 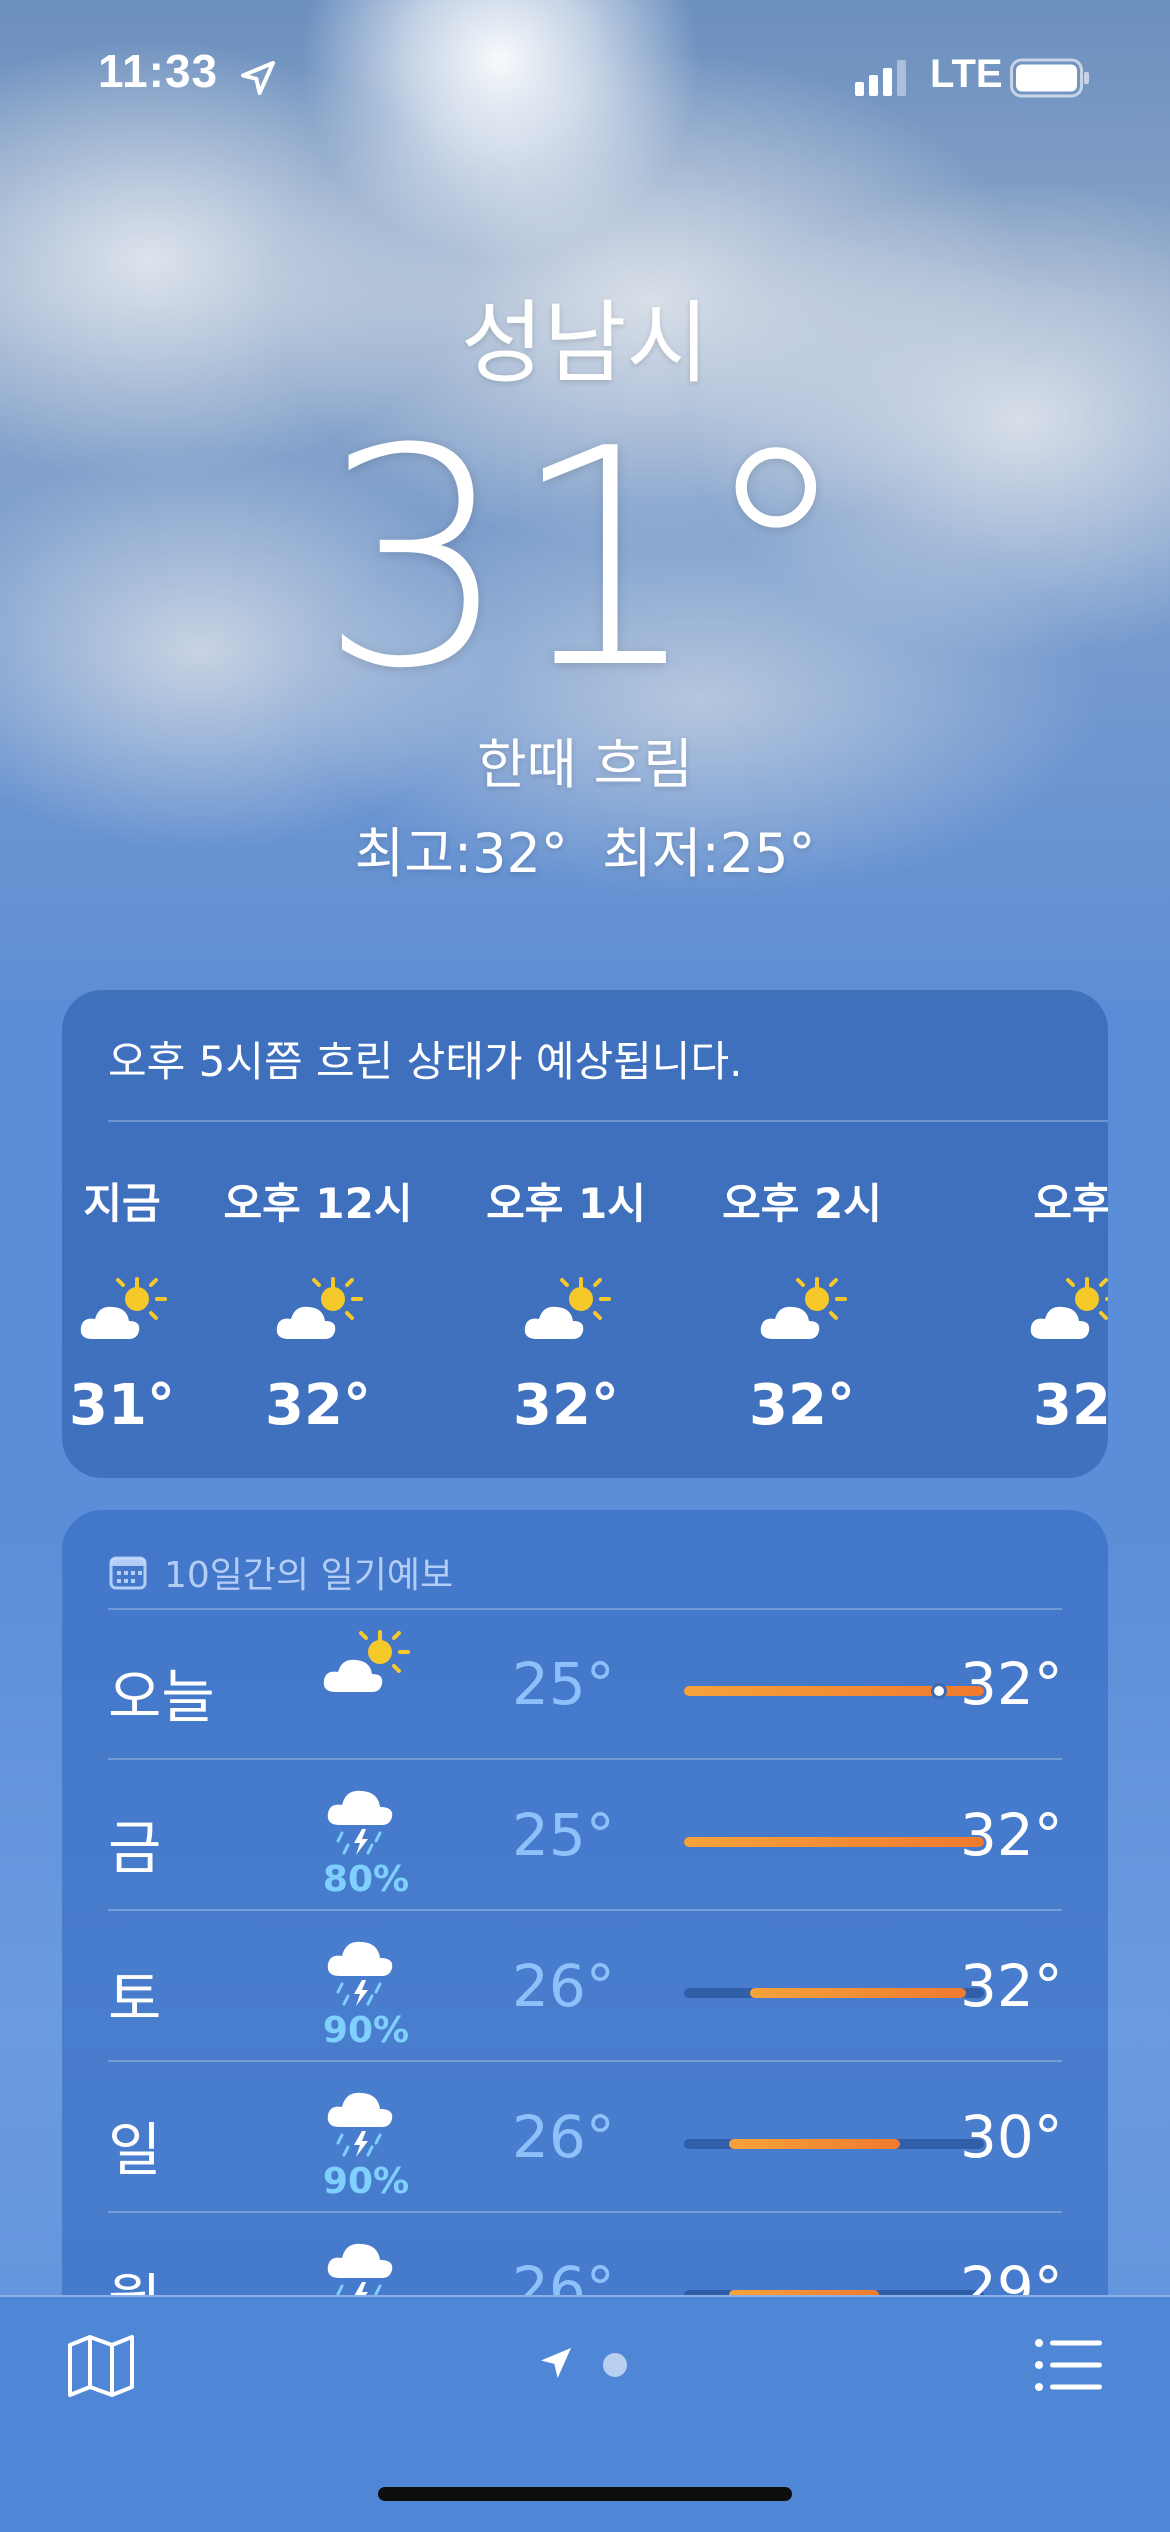 What do you see at coordinates (966, 74) in the screenshot?
I see `network-type: LTE` at bounding box center [966, 74].